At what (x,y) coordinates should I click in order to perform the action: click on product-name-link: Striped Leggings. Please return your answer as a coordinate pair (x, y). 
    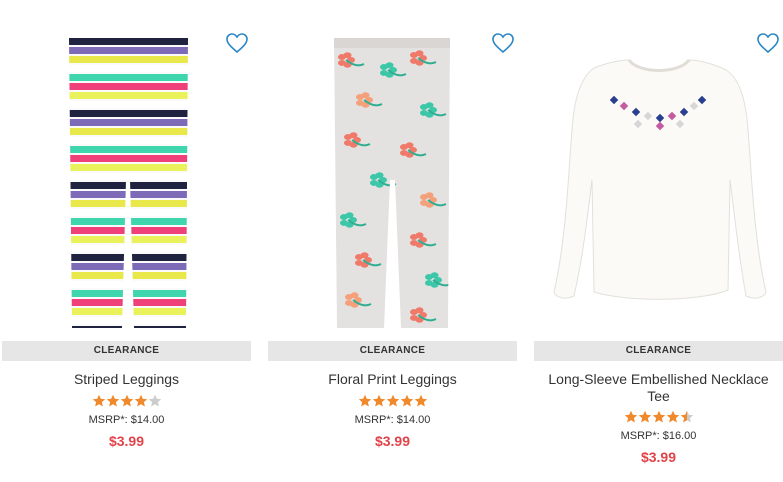
    Looking at the image, I should click on (126, 379).